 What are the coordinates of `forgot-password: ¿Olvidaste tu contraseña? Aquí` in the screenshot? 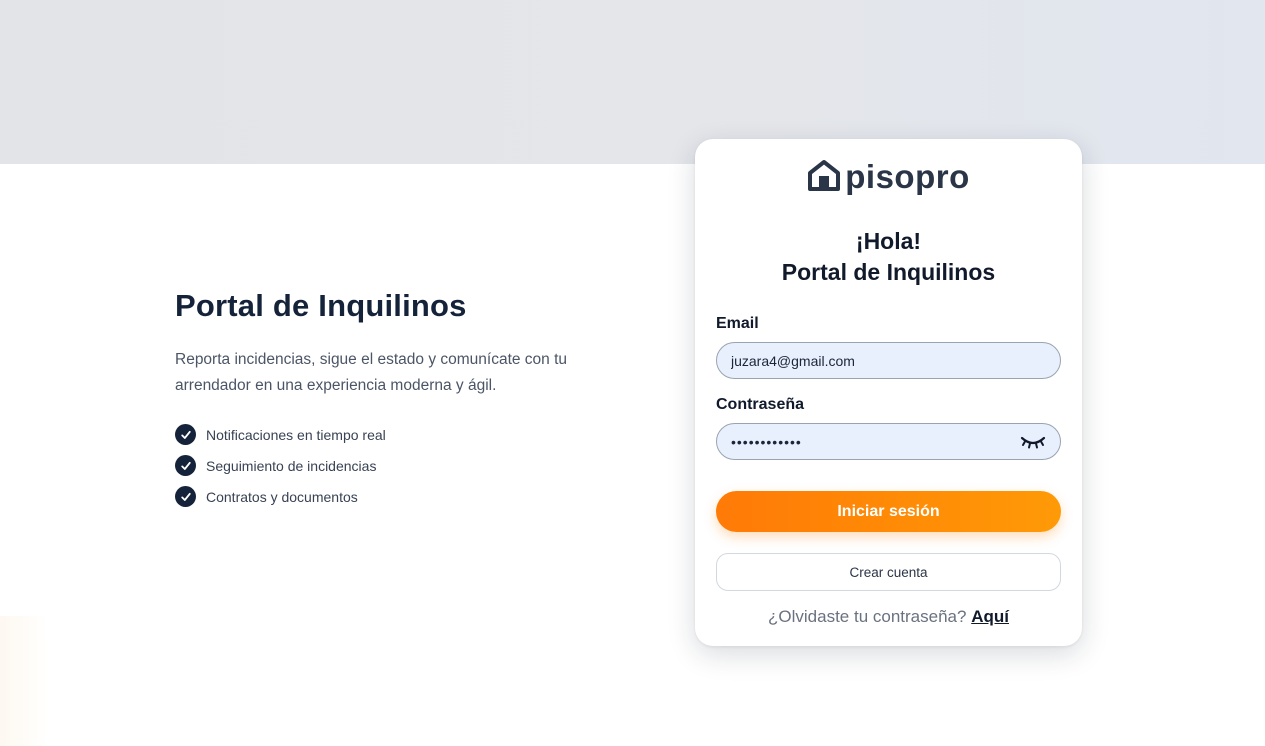 It's located at (888, 617).